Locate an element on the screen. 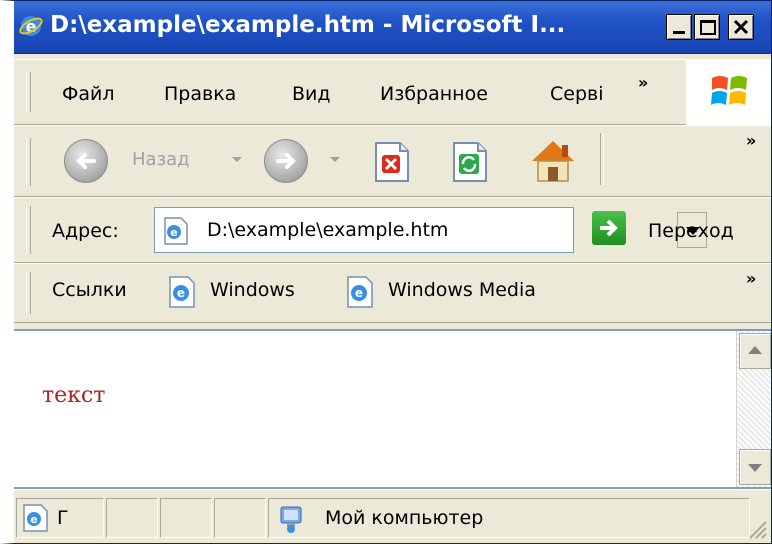  toolbar-separator is located at coordinates (602, 159).